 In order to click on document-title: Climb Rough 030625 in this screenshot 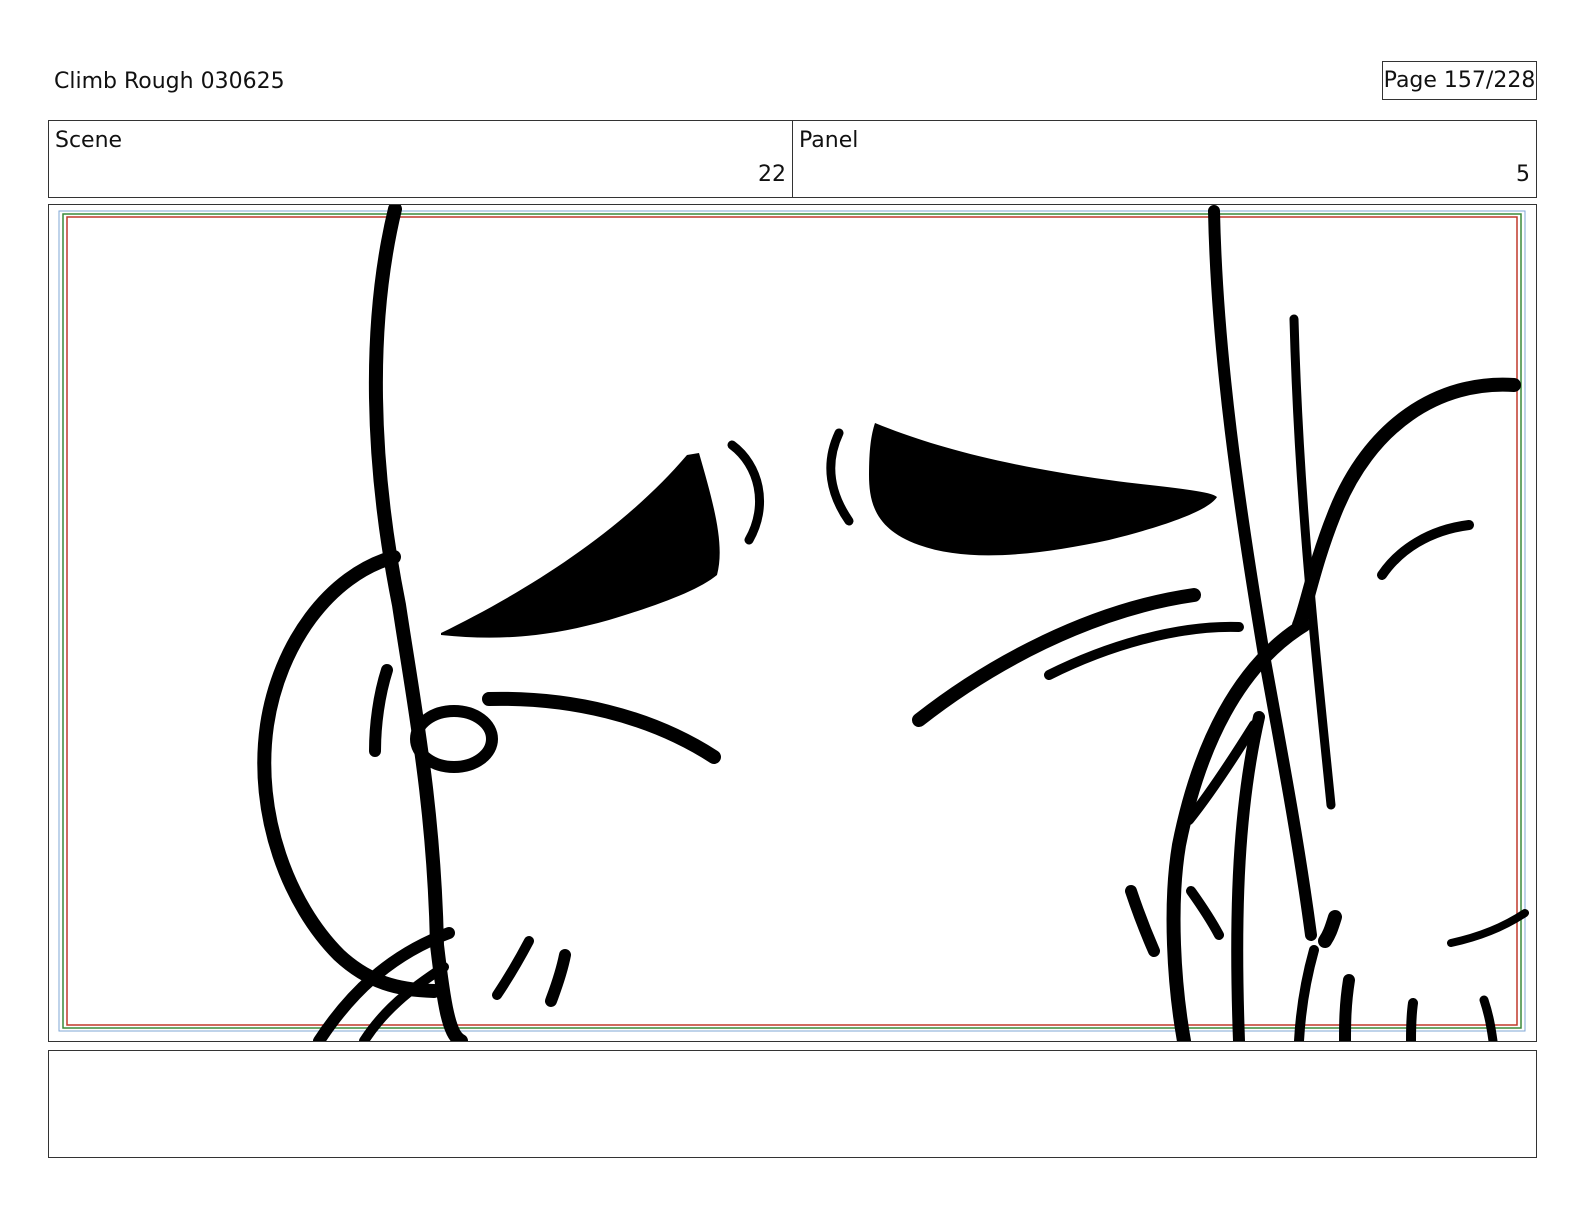, I will do `click(169, 81)`.